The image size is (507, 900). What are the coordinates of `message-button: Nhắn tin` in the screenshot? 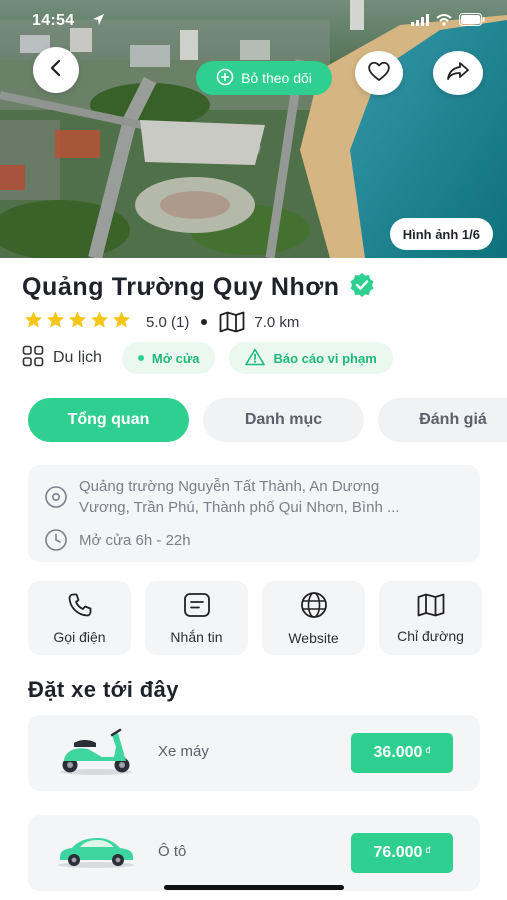 It's located at (196, 618).